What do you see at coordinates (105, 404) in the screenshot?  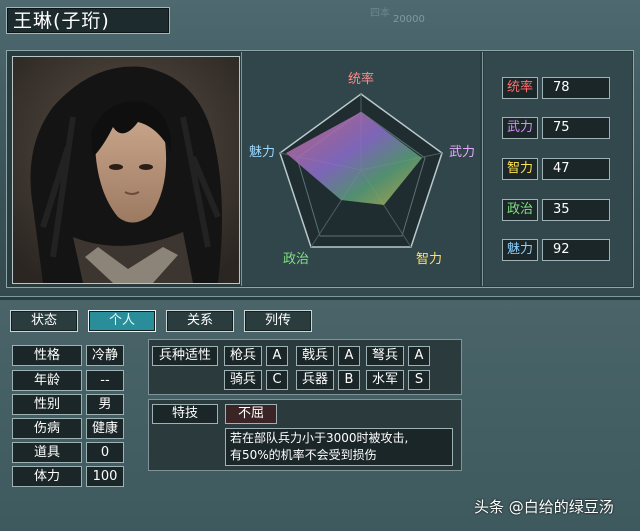 I see `personal-value: 男` at bounding box center [105, 404].